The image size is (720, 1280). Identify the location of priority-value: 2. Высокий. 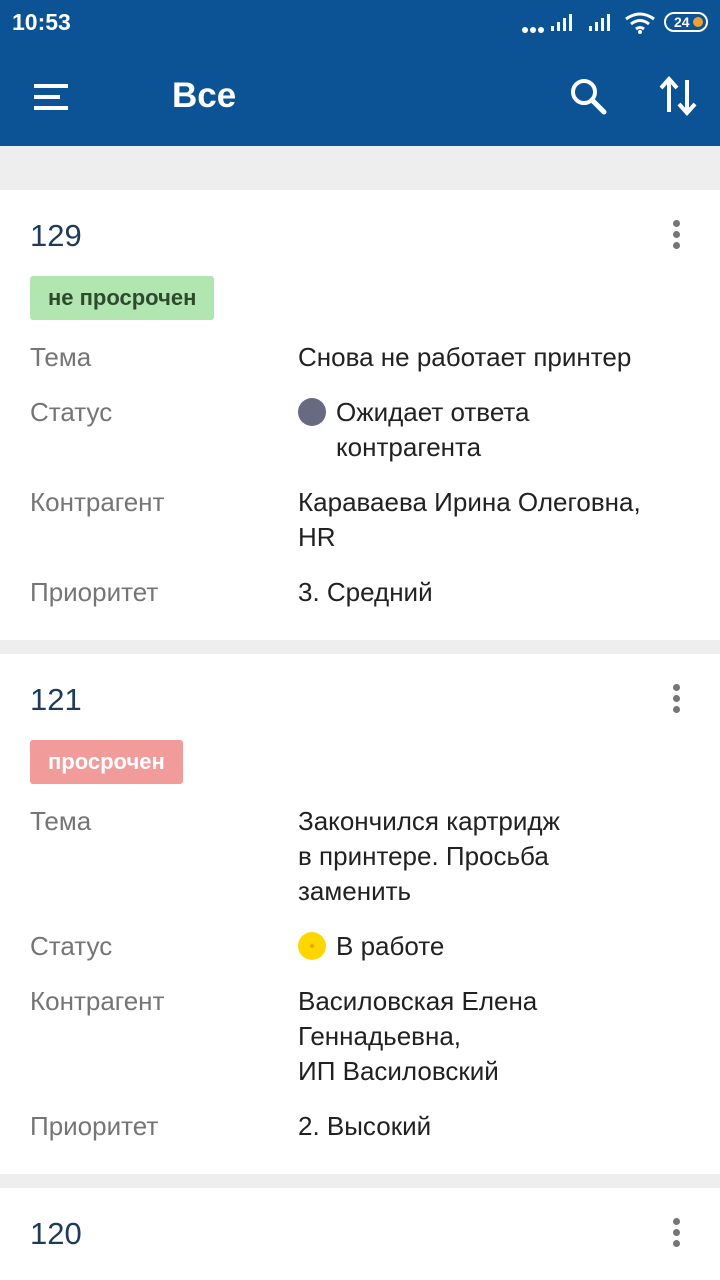
(365, 1126).